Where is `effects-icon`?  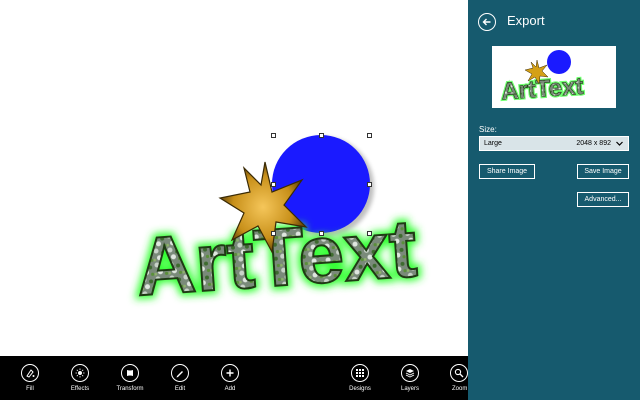
effects-icon is located at coordinates (80, 373).